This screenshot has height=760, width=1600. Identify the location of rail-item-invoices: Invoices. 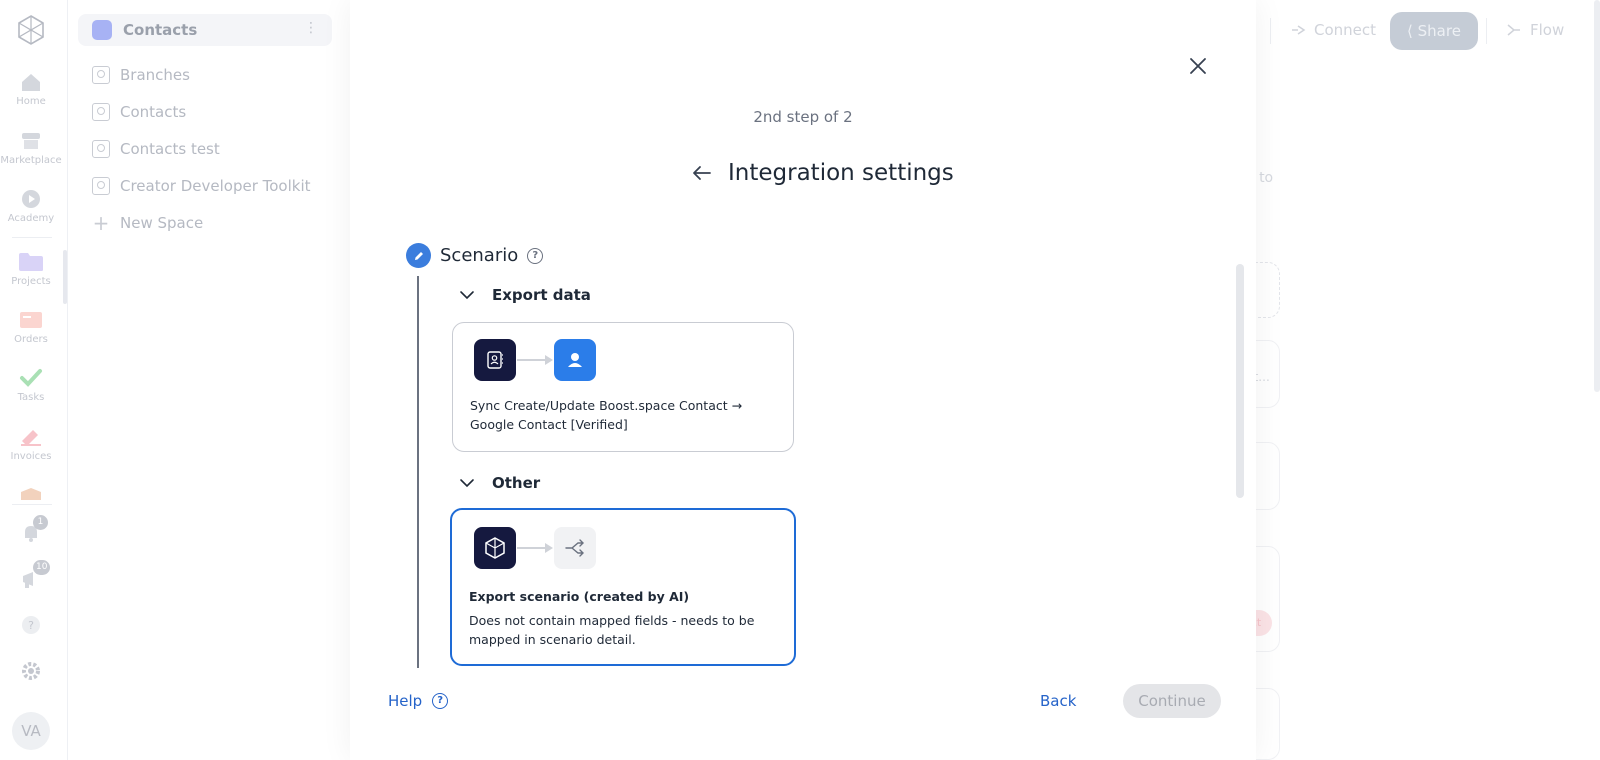
(31, 444).